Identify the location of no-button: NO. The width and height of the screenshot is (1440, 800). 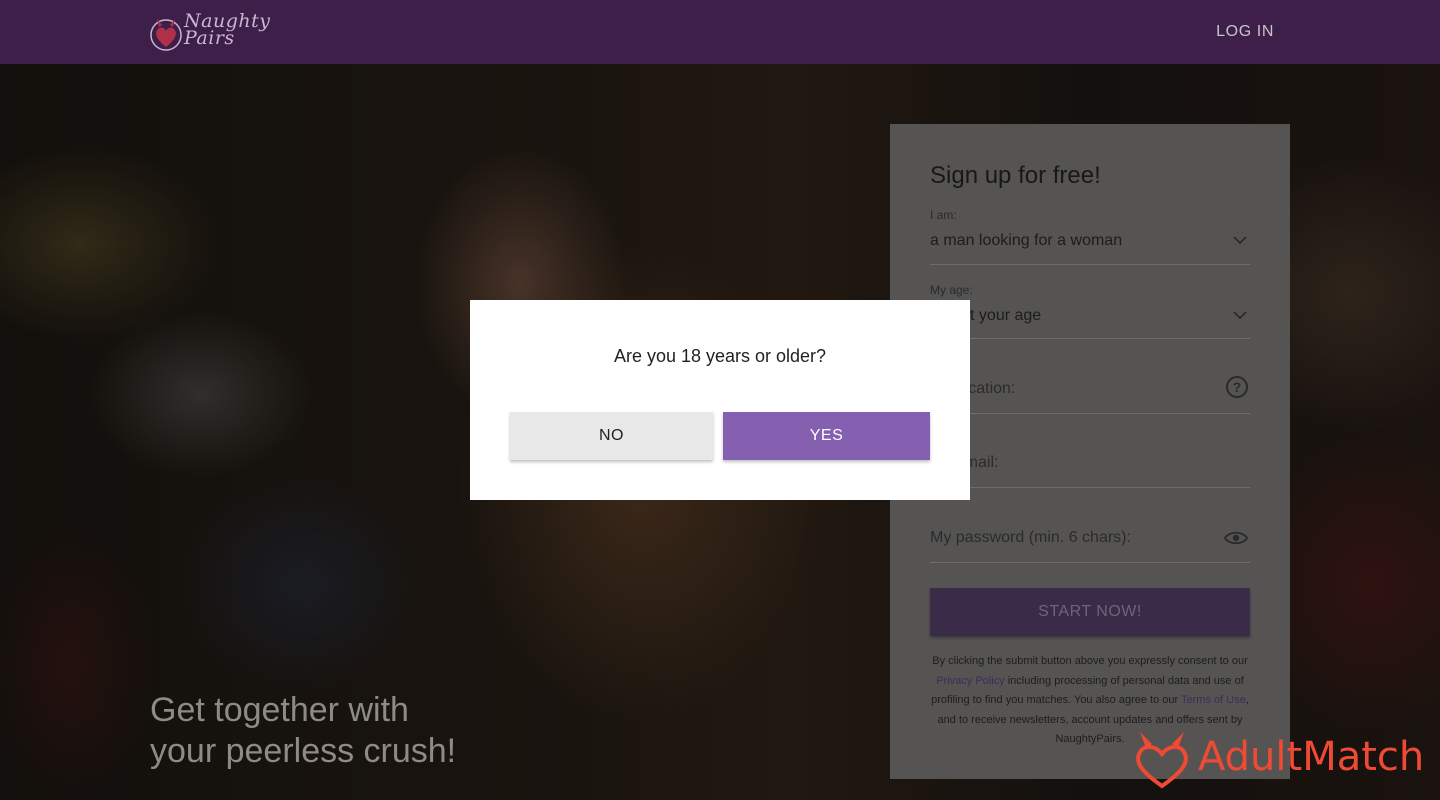
(611, 436).